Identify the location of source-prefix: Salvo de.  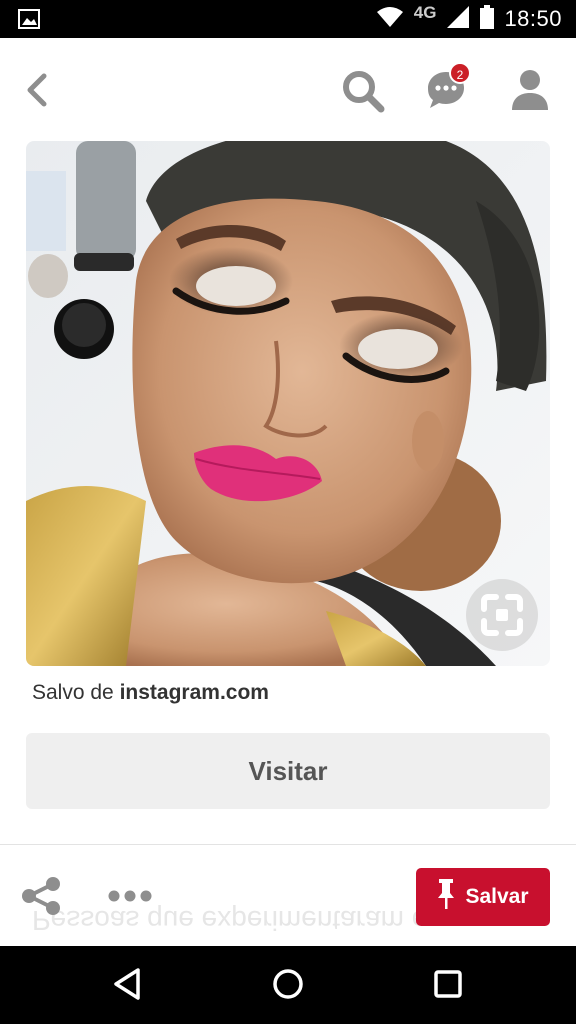
(73, 692).